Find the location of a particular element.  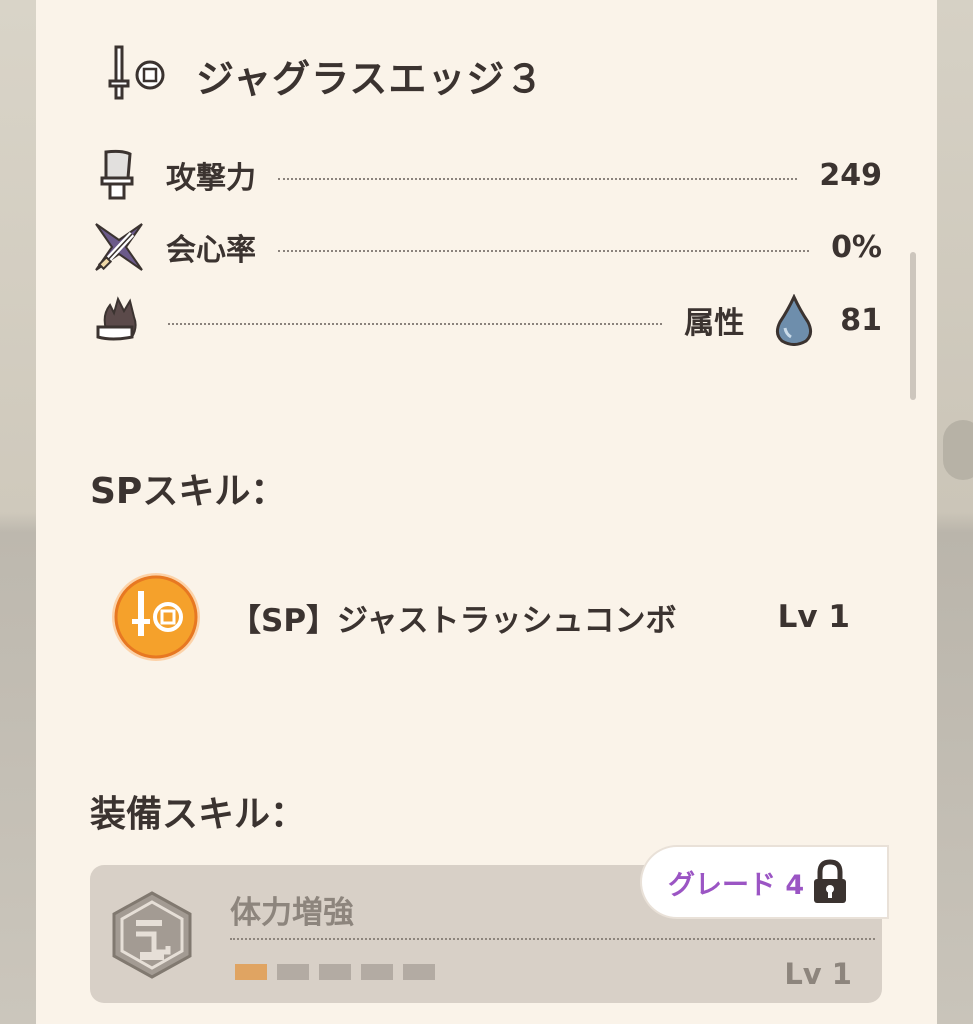

stat-row-element: 属性 81 is located at coordinates (487, 320).